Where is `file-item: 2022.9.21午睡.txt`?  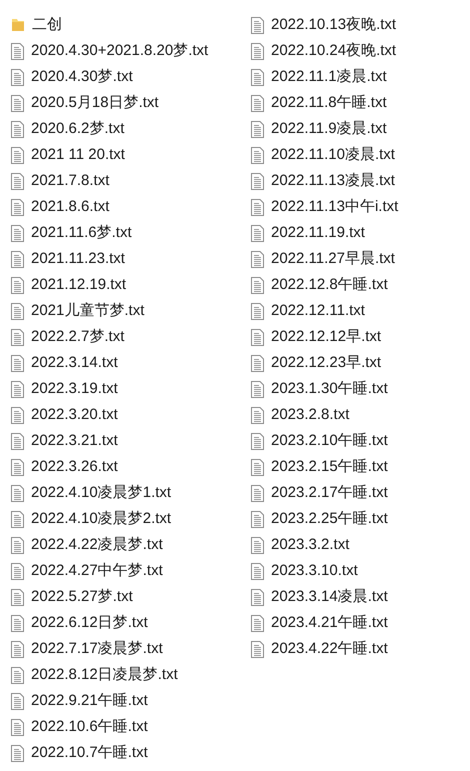
file-item: 2022.9.21午睡.txt is located at coordinates (120, 701).